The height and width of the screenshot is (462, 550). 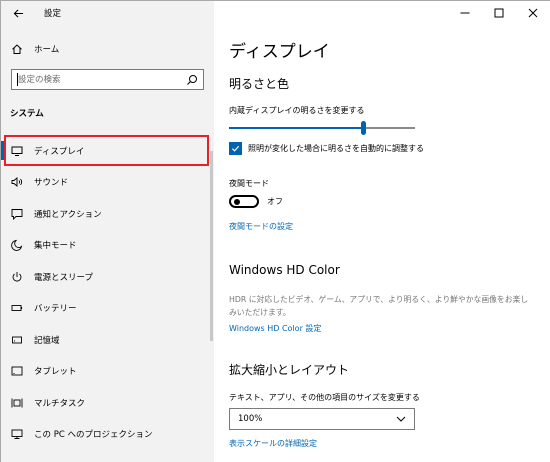 What do you see at coordinates (107, 246) in the screenshot?
I see `sidebar-item-focus: 集中モード` at bounding box center [107, 246].